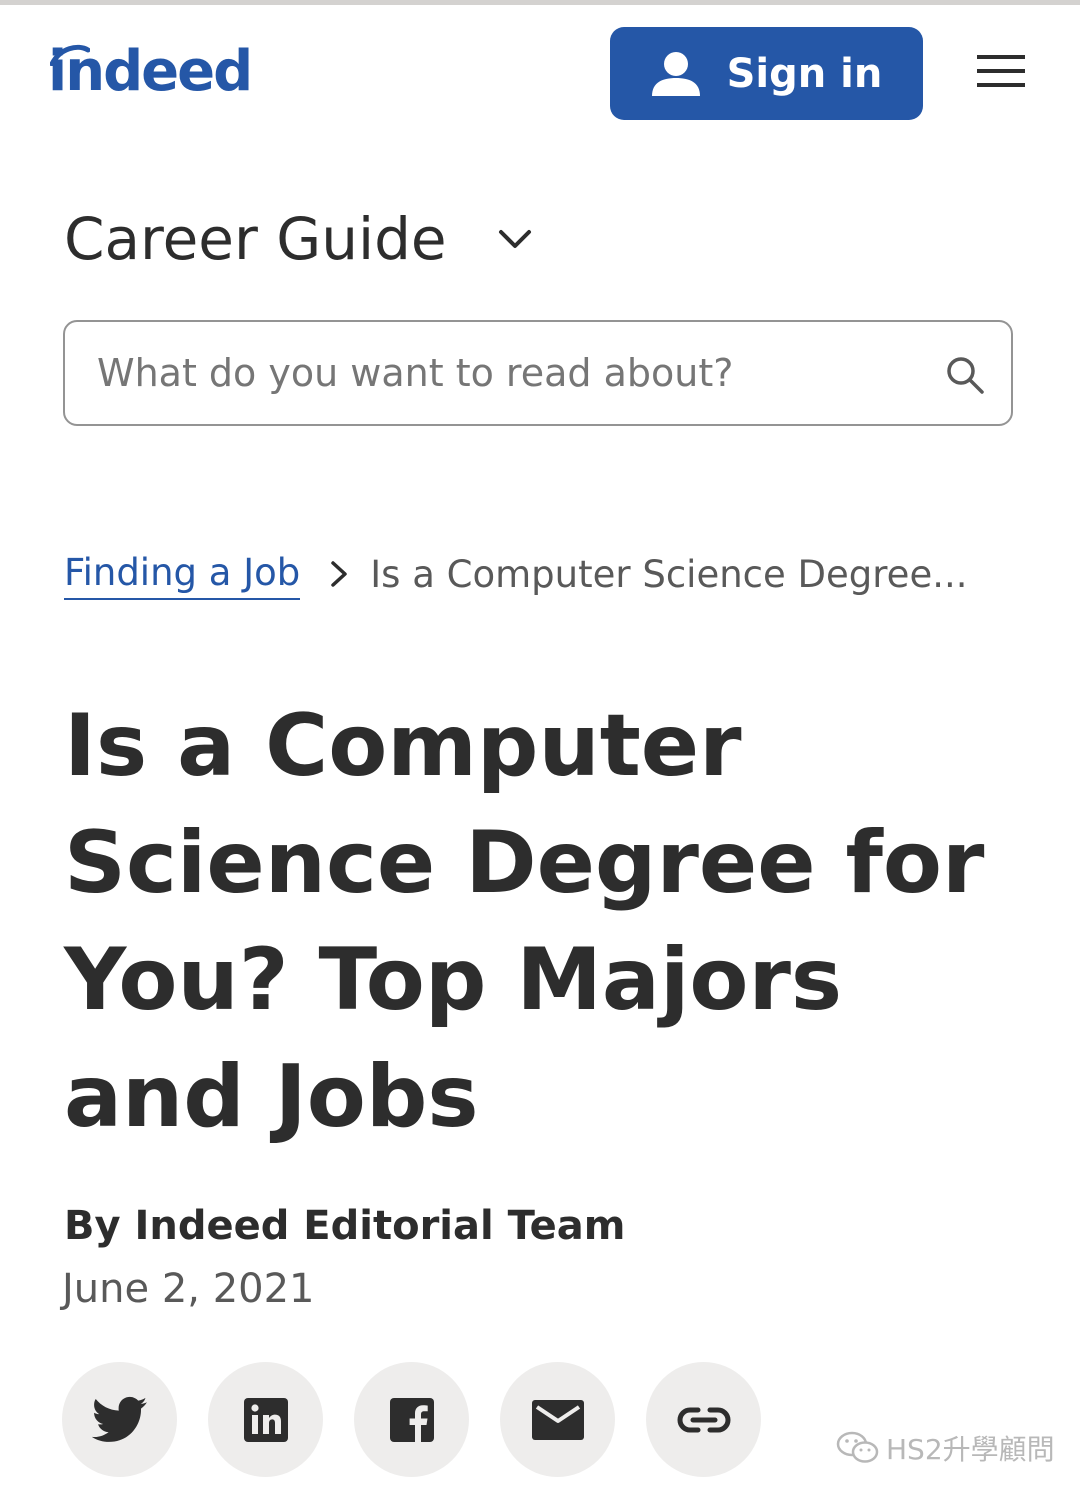 The width and height of the screenshot is (1080, 1493). I want to click on twitter-icon, so click(119, 1419).